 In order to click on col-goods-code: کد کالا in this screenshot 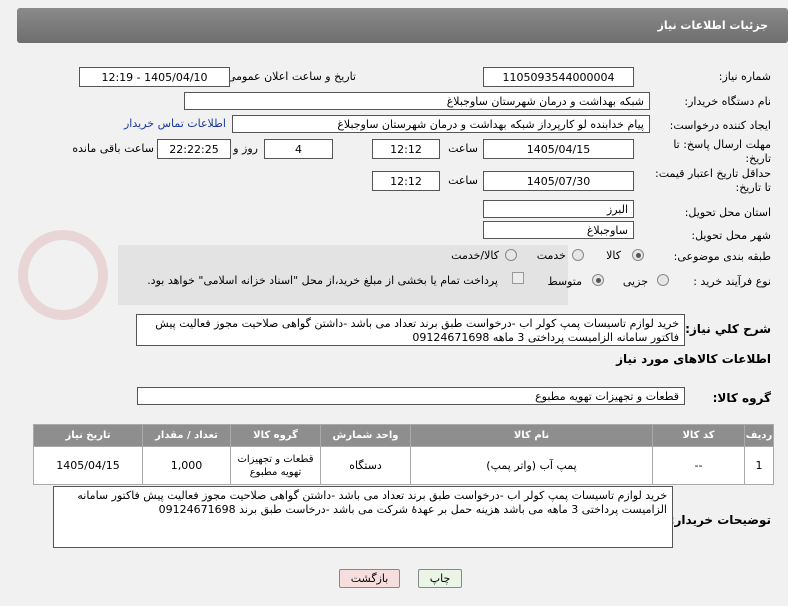, I will do `click(698, 435)`.